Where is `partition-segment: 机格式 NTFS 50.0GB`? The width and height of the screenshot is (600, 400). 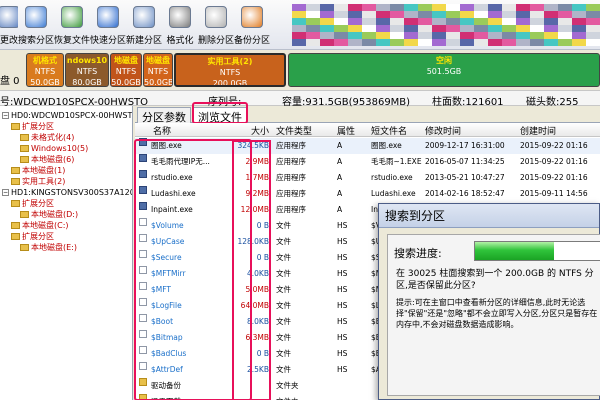 partition-segment: 机格式 NTFS 50.0GB is located at coordinates (45, 70).